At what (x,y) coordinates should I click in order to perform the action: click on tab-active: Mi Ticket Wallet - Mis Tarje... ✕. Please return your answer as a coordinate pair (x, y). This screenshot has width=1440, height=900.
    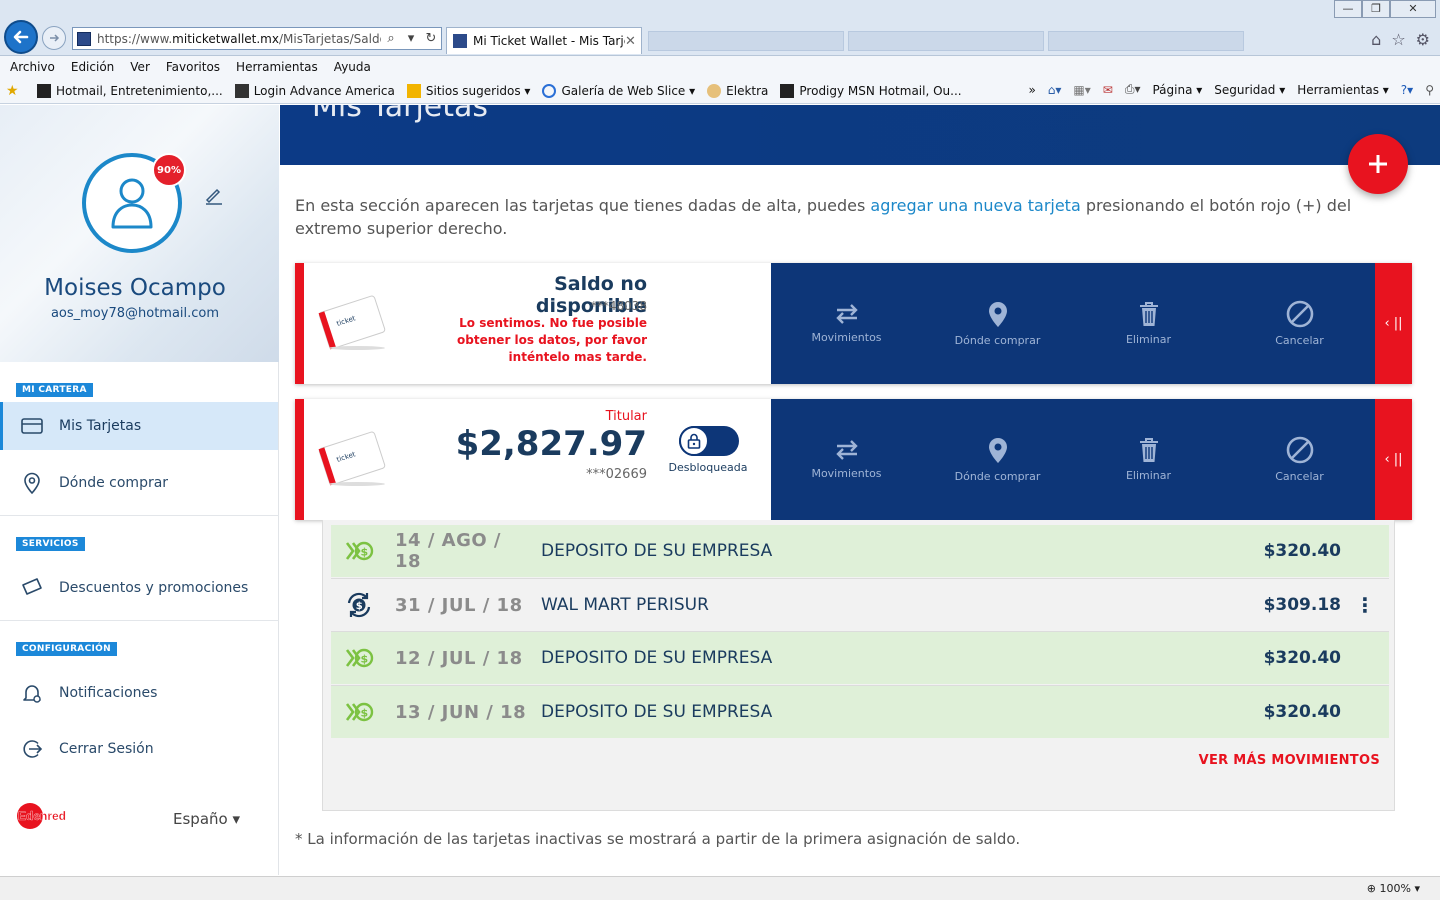
    Looking at the image, I should click on (544, 40).